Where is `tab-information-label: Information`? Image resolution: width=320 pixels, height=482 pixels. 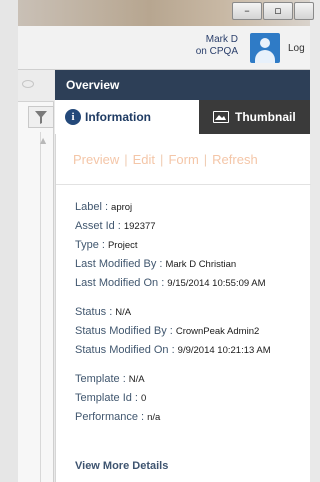 tab-information-label: Information is located at coordinates (118, 117).